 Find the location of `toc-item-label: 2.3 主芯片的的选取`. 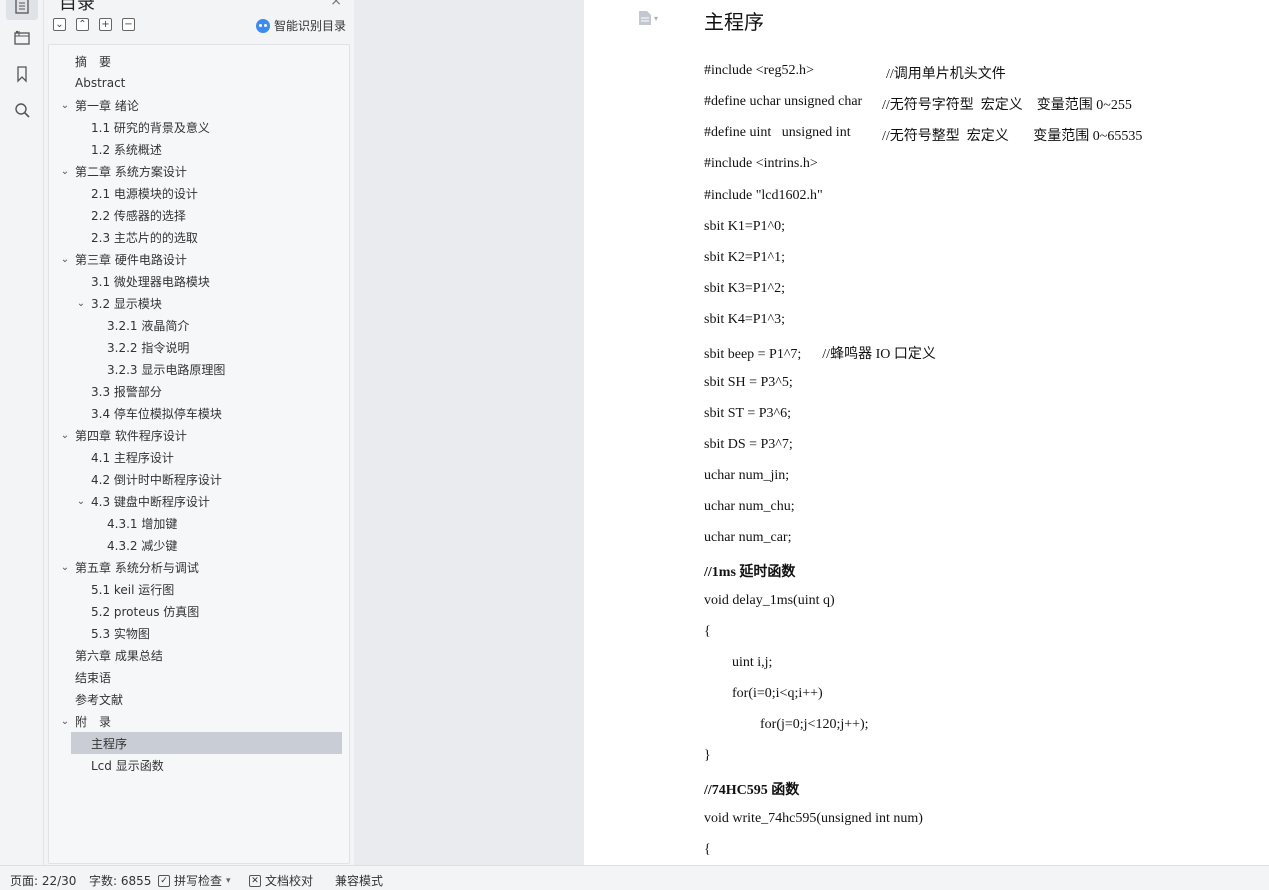

toc-item-label: 2.3 主芯片的的选取 is located at coordinates (144, 237).